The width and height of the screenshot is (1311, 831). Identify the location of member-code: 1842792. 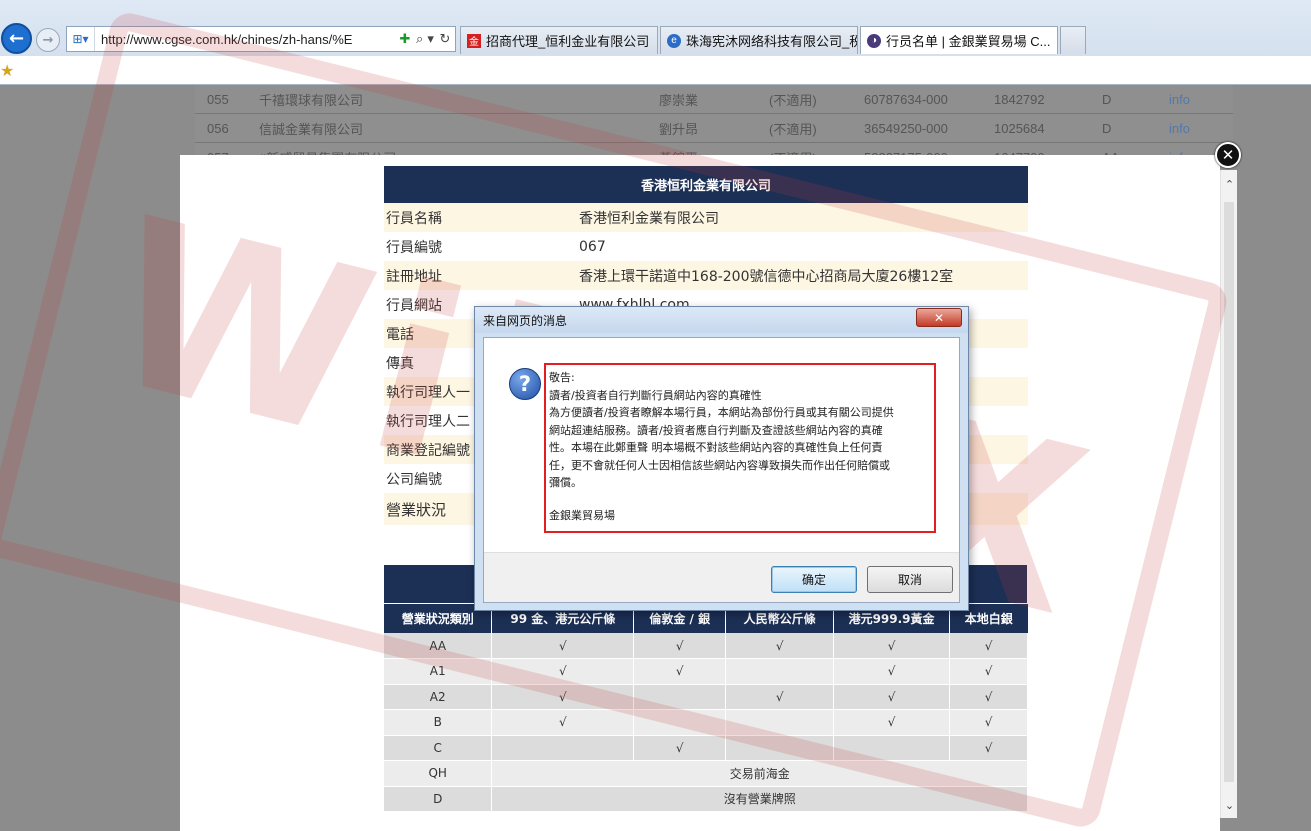
(1019, 99).